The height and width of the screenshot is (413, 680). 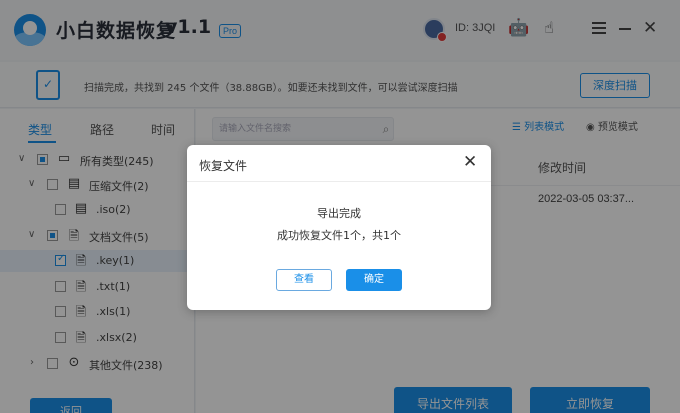 I want to click on confirm-button: 确定, so click(x=374, y=280).